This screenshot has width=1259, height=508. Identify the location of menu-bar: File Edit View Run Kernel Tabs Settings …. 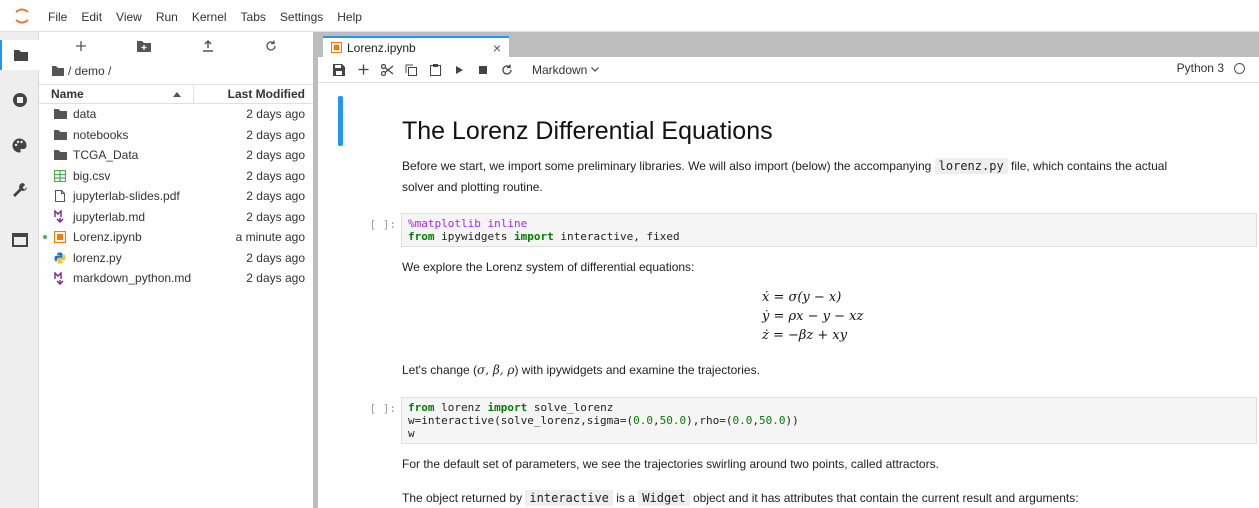
(629, 16).